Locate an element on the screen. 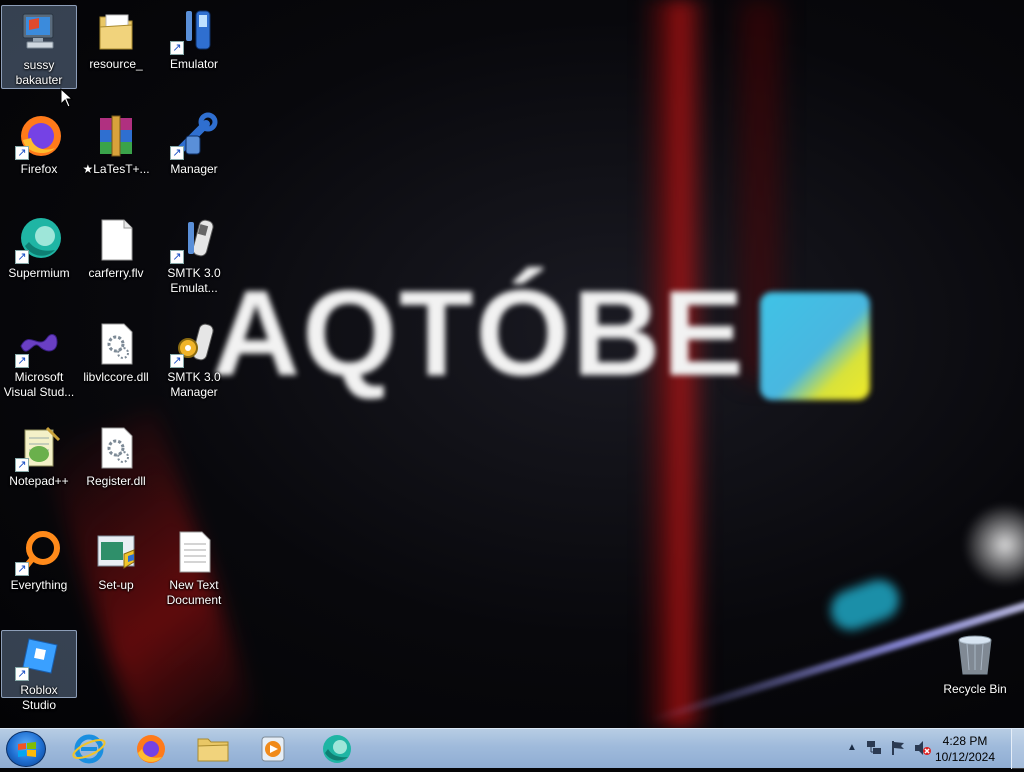  desktop-icon-manager: ↗ Manager is located at coordinates (194, 143).